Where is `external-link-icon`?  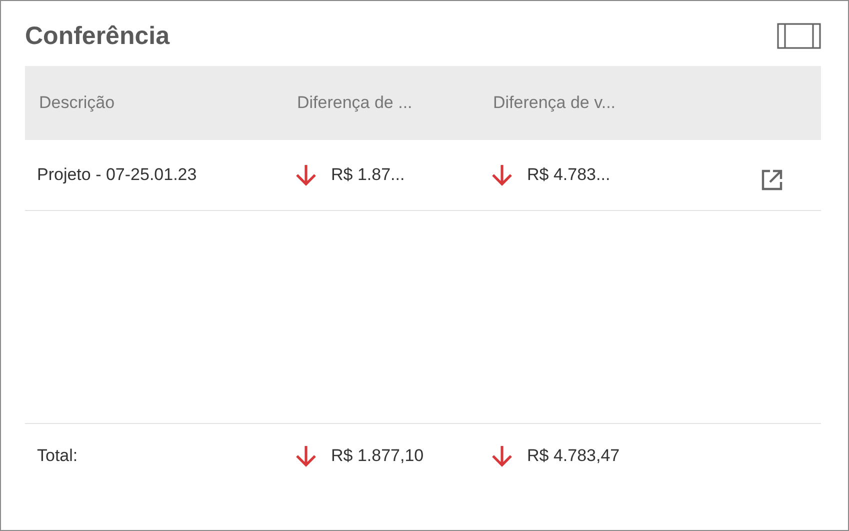 external-link-icon is located at coordinates (772, 180).